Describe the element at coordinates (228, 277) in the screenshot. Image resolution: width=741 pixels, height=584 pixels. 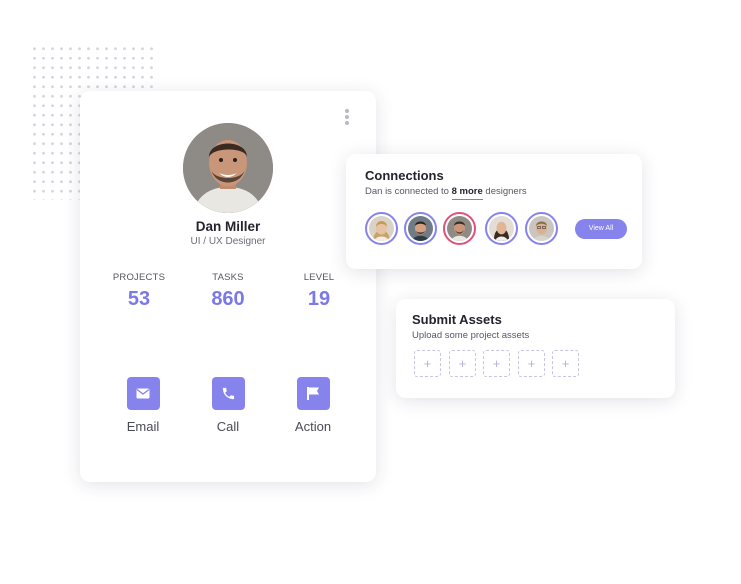
I see `stat-label: TASKS` at that location.